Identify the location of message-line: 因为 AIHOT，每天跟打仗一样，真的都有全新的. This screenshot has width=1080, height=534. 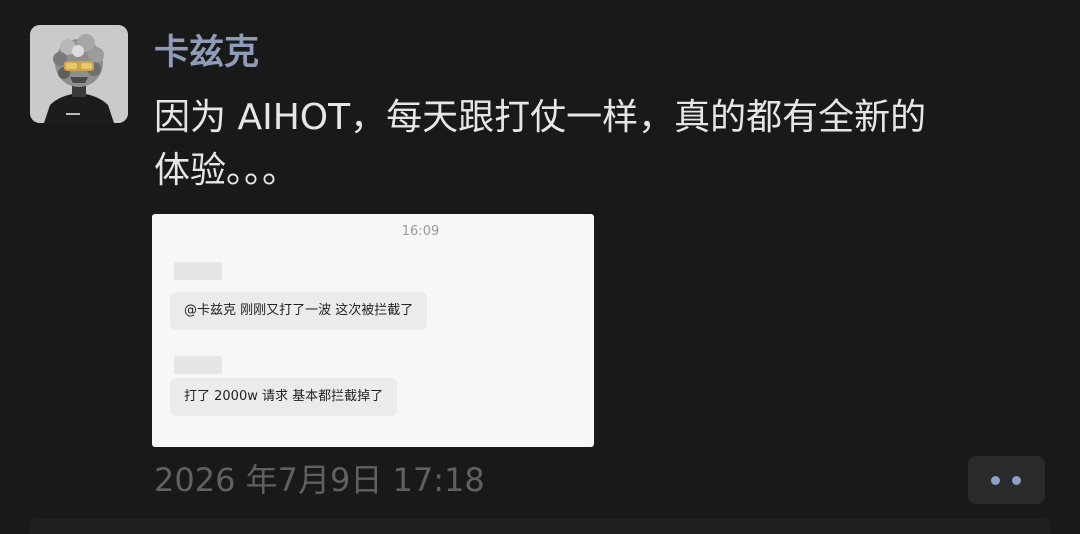
(540, 117).